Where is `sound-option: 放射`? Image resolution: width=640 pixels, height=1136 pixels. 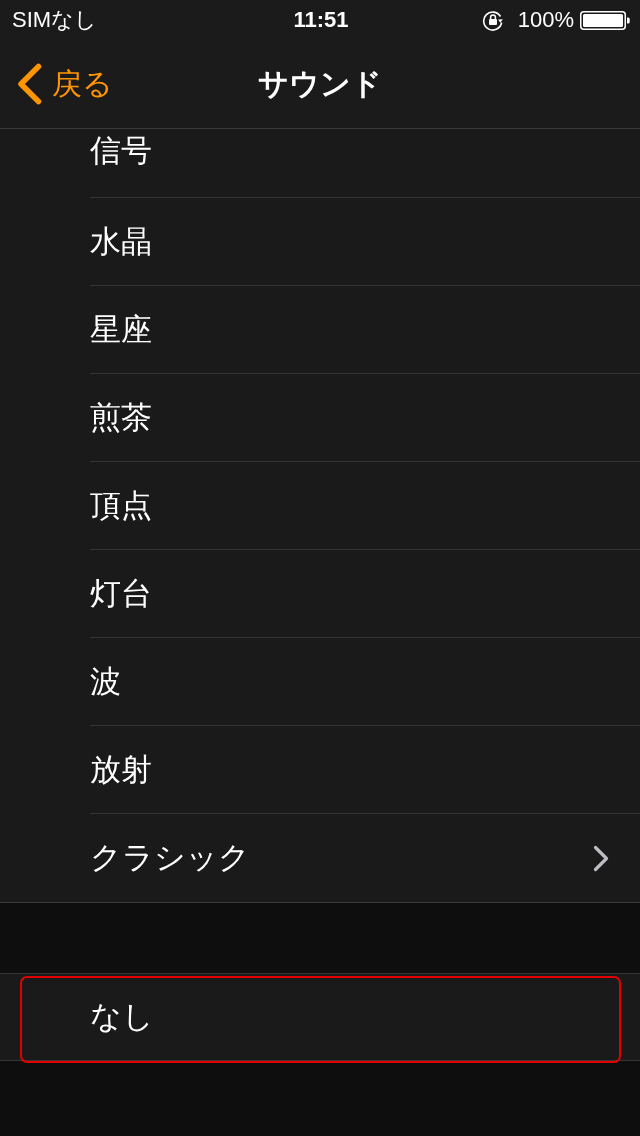
sound-option: 放射 is located at coordinates (365, 770).